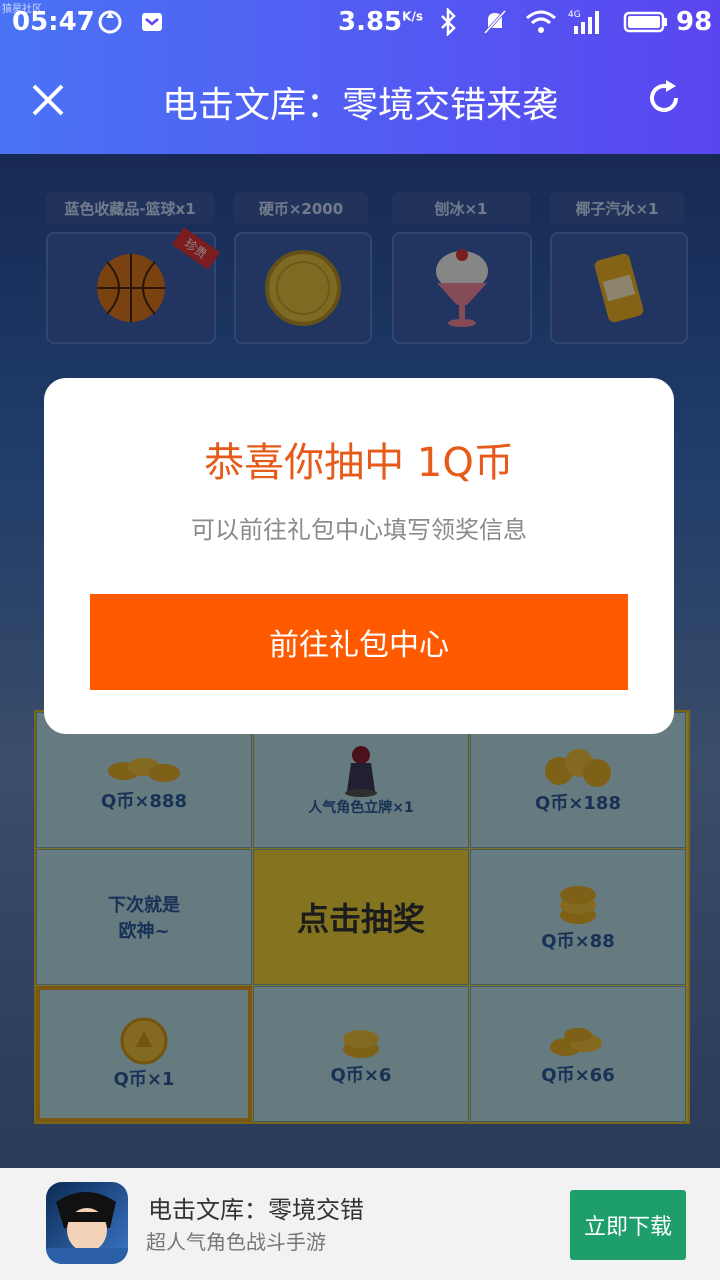  Describe the element at coordinates (574, 15) in the screenshot. I see `network-label: 4G` at that location.